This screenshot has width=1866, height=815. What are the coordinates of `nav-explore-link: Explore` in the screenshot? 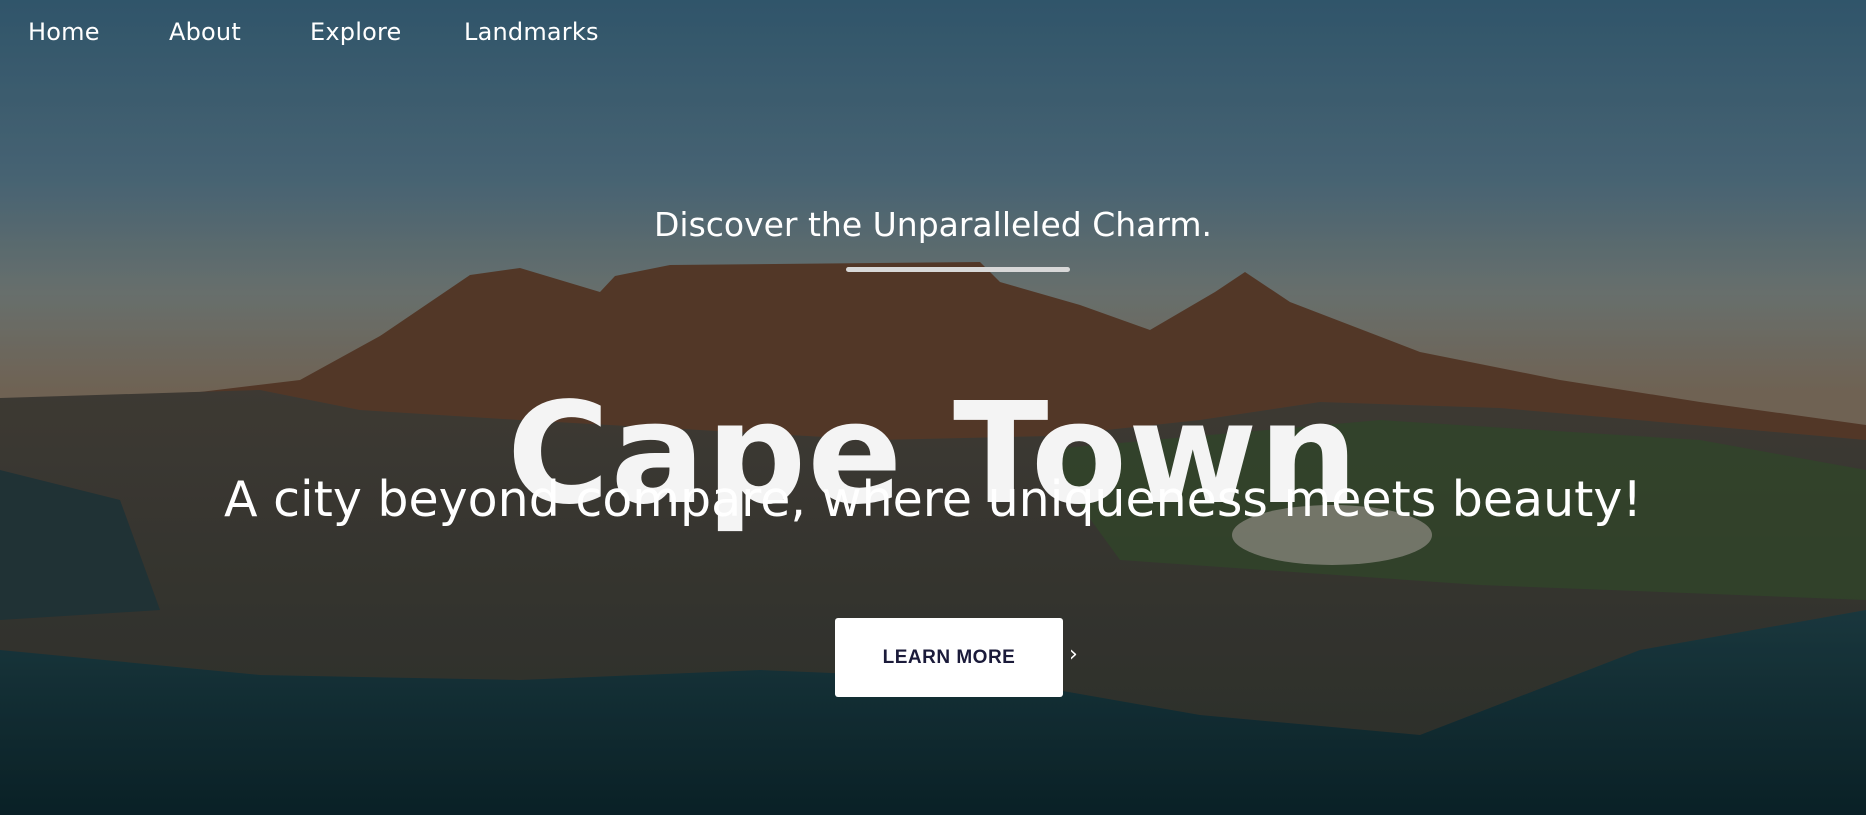 It's located at (355, 32).